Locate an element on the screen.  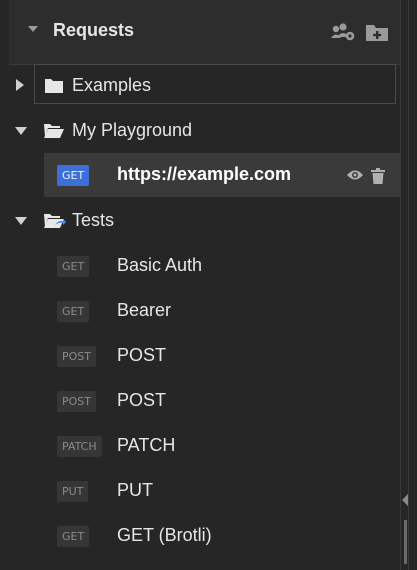
folder-tests: Tests is located at coordinates (200, 221).